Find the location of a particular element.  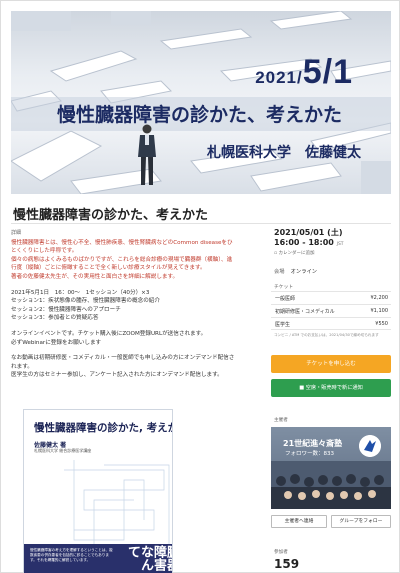

add-to-calendar-link: ▫ カレンダーに追加 is located at coordinates (294, 253).